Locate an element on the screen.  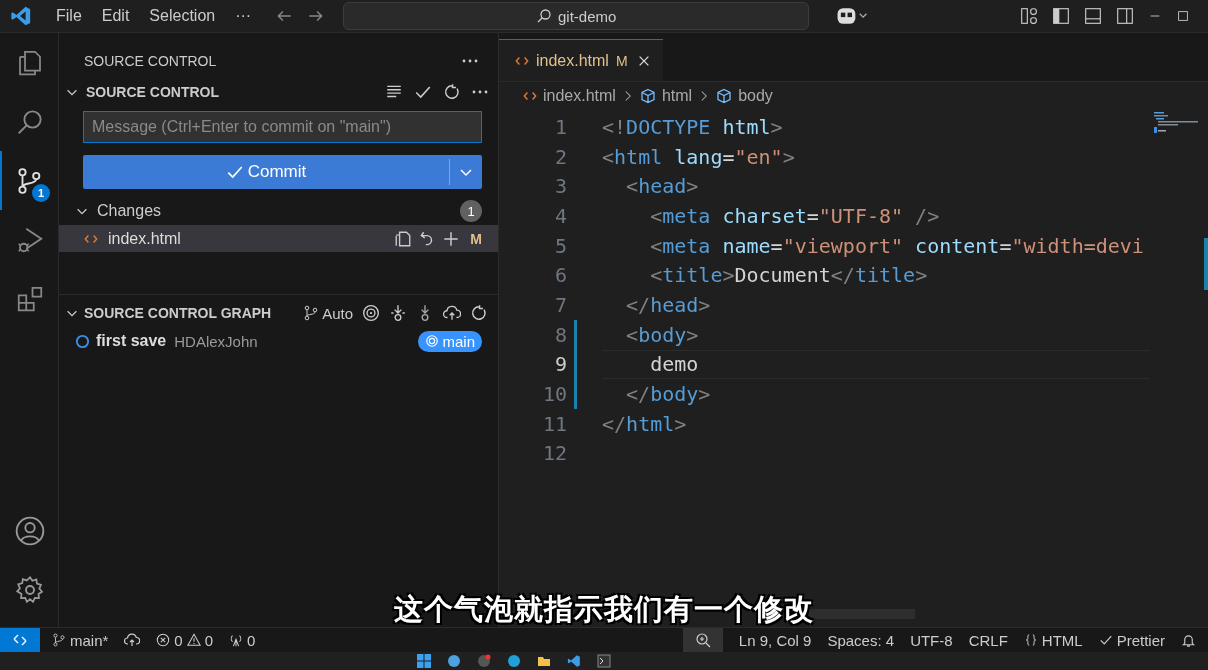
cursor-position: Ln 9, Col 9 is located at coordinates (775, 640).